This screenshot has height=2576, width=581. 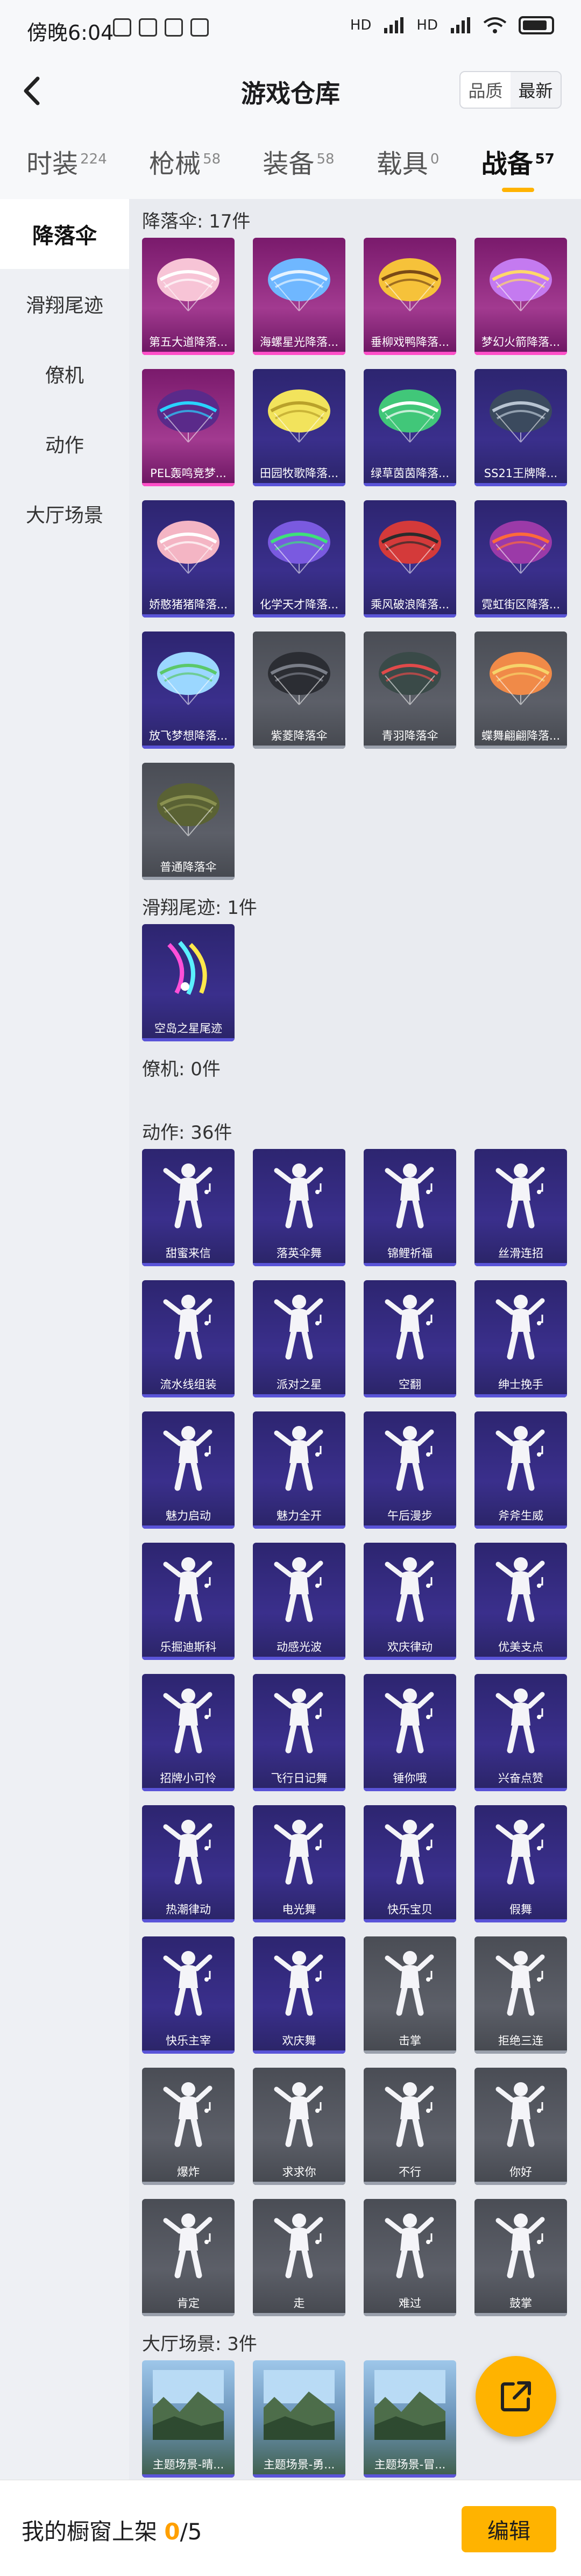 I want to click on item-card: 落英伞舞, so click(x=299, y=1207).